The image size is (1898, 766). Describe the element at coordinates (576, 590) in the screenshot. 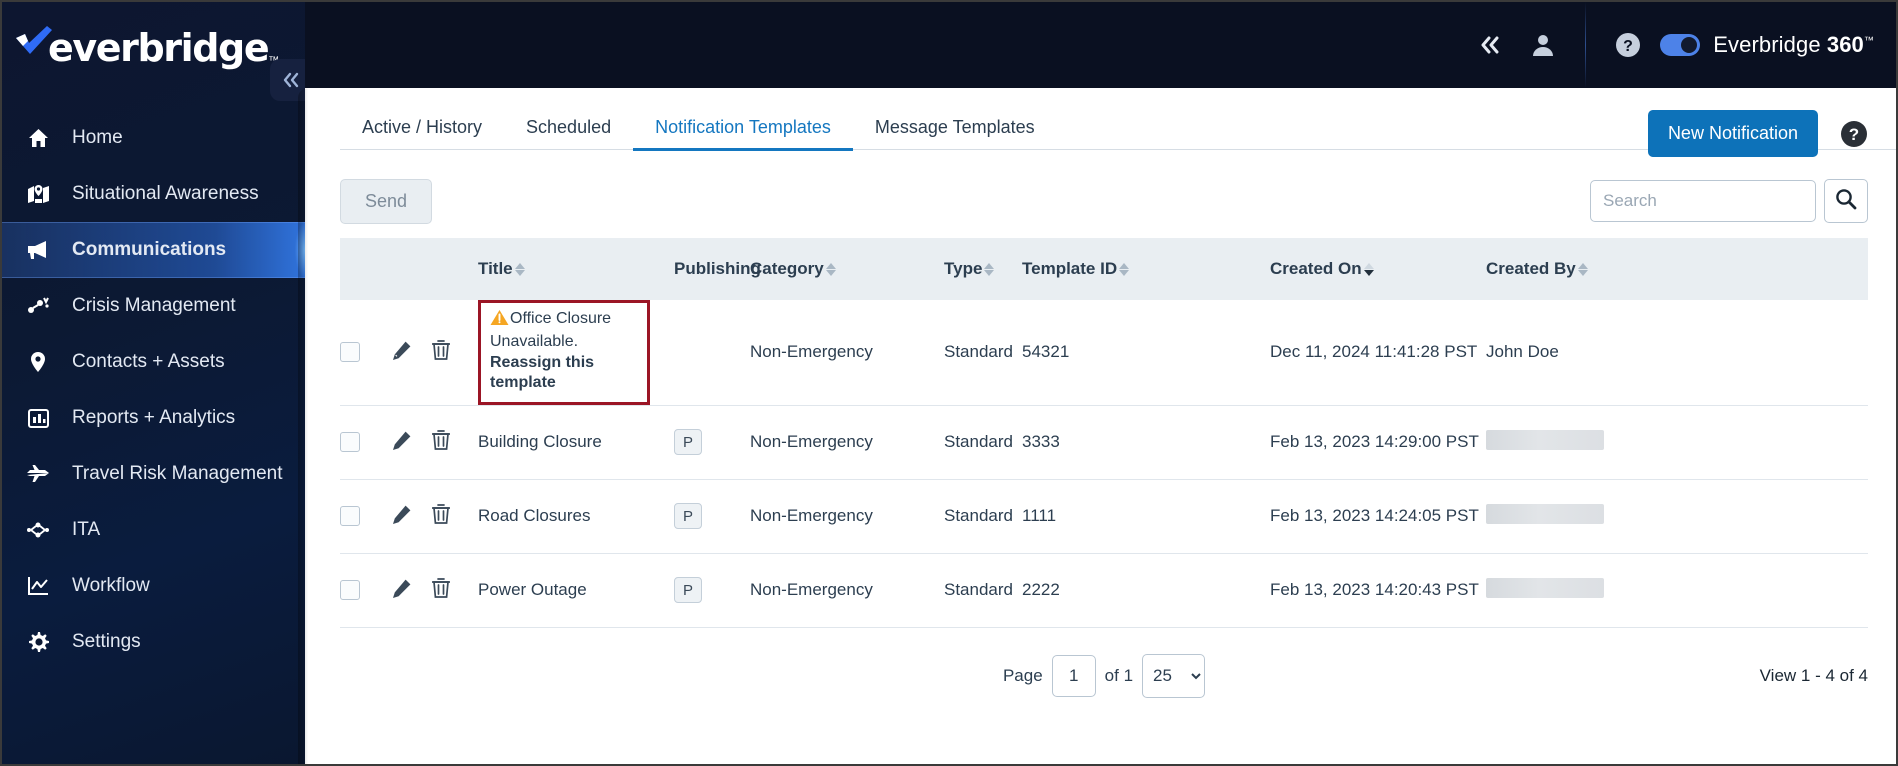

I see `row-title-cell: Power Outage` at that location.